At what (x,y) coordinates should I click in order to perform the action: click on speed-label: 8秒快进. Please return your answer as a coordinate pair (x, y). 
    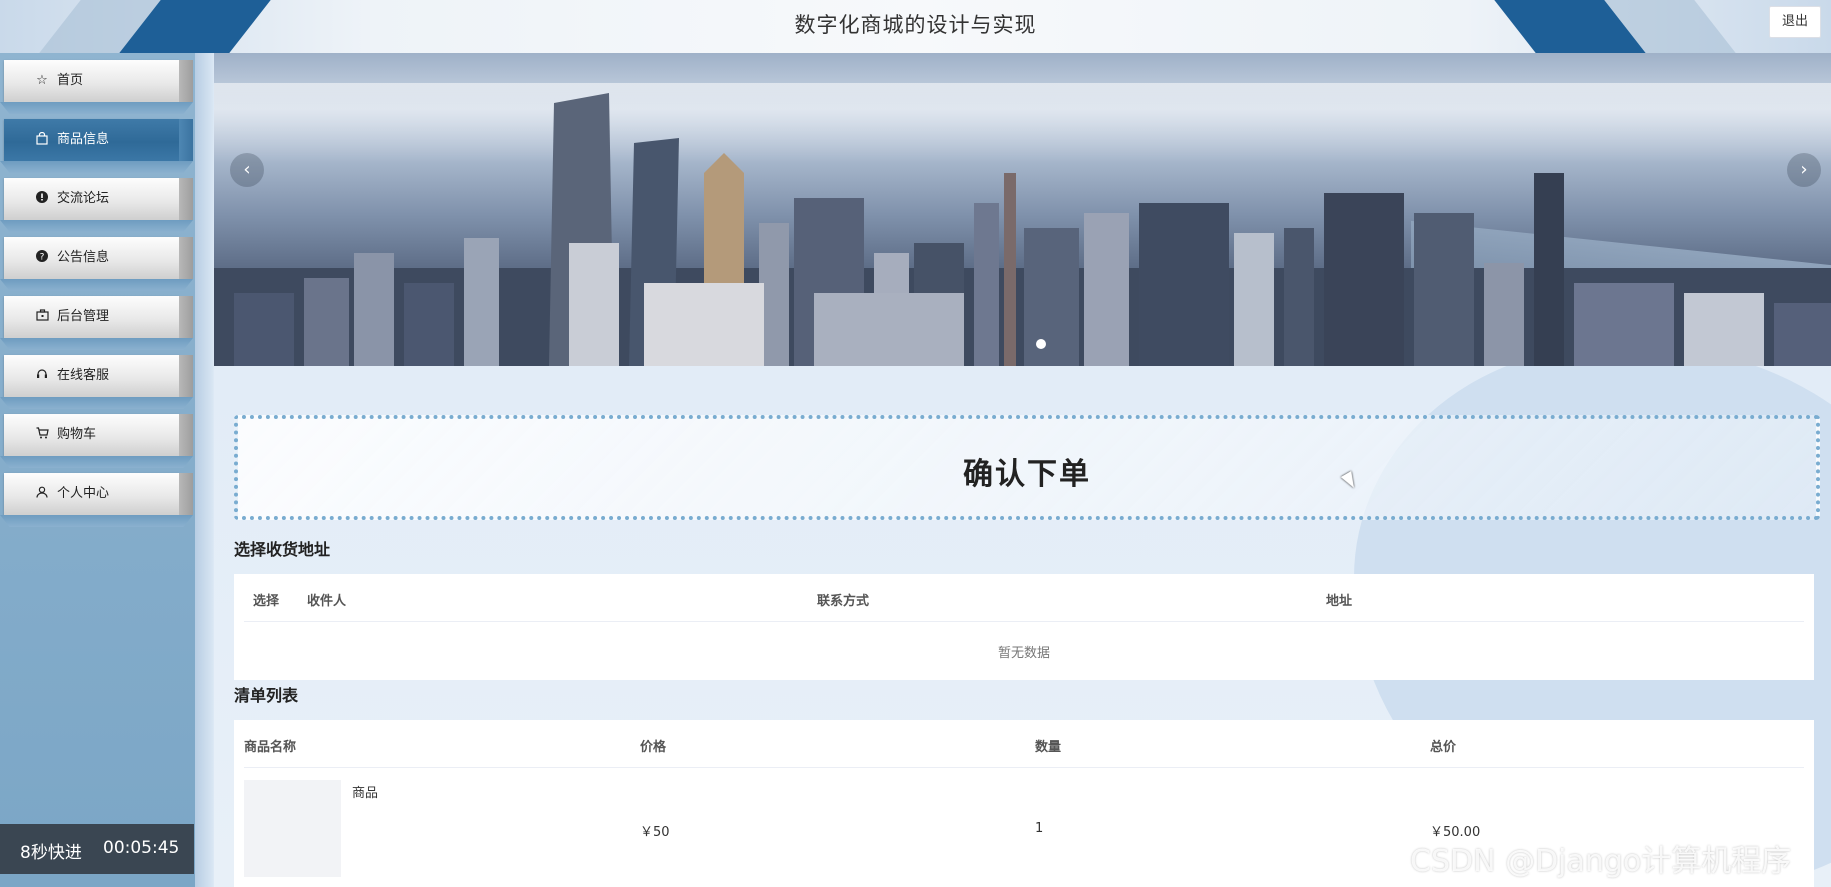
    Looking at the image, I should click on (51, 853).